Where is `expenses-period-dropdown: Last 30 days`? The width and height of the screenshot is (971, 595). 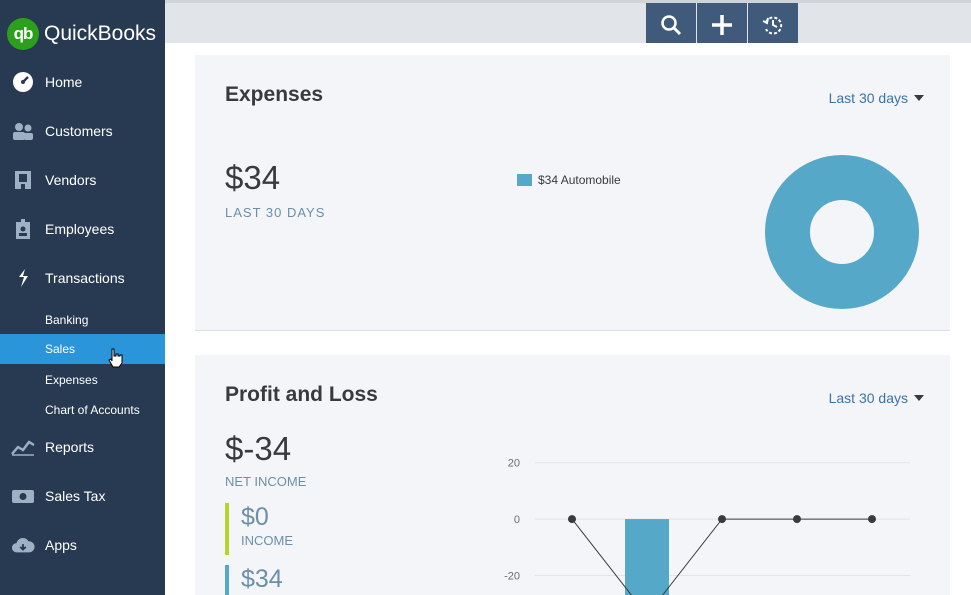 expenses-period-dropdown: Last 30 days is located at coordinates (876, 98).